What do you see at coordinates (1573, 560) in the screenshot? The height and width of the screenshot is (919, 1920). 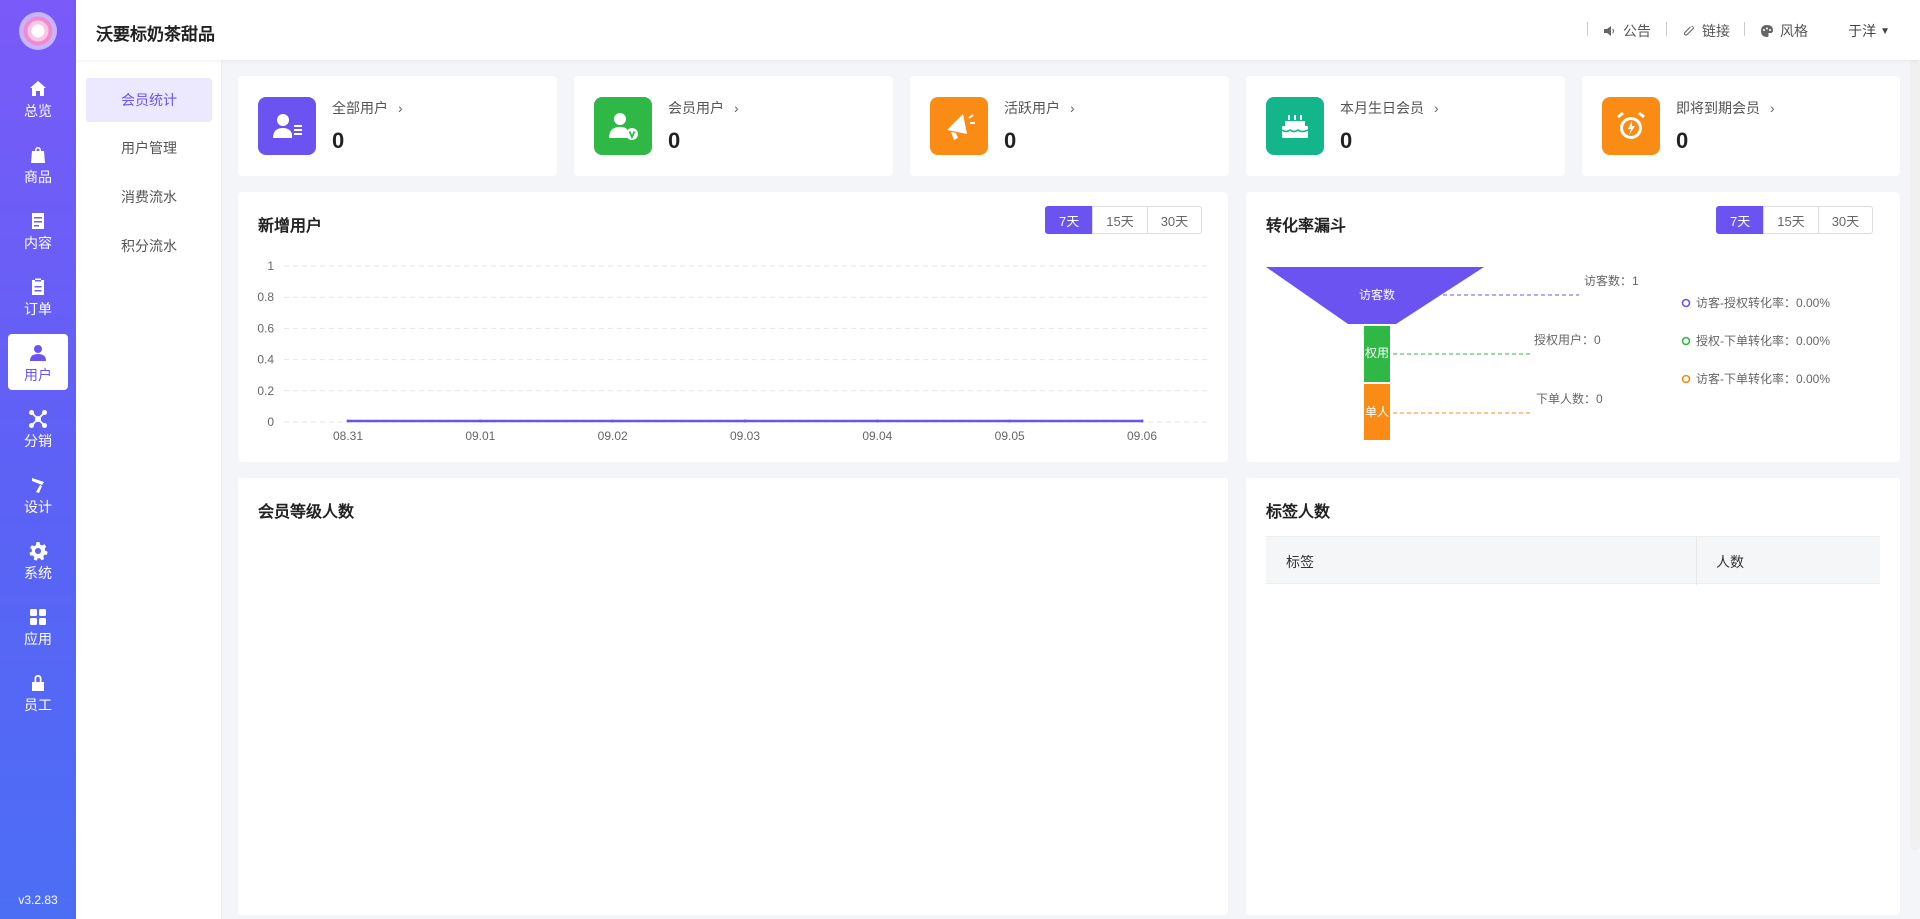 I see `tags-table-header: 标签 人数` at bounding box center [1573, 560].